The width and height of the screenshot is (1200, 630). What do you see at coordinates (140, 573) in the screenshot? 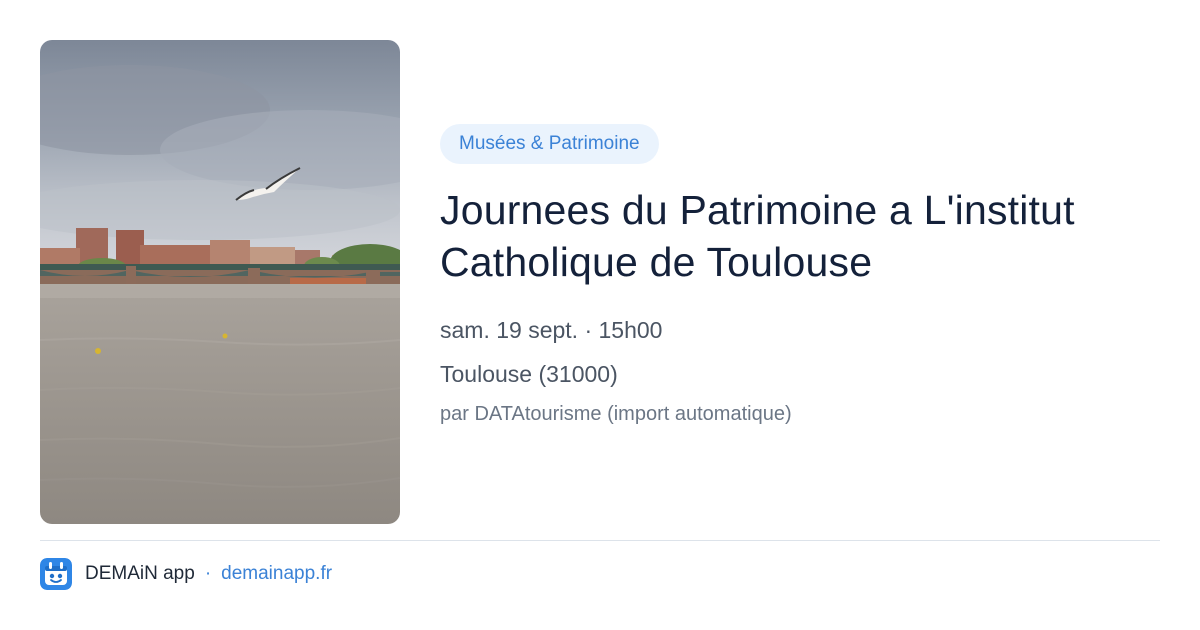
I see `app-name: DEMAiN app` at bounding box center [140, 573].